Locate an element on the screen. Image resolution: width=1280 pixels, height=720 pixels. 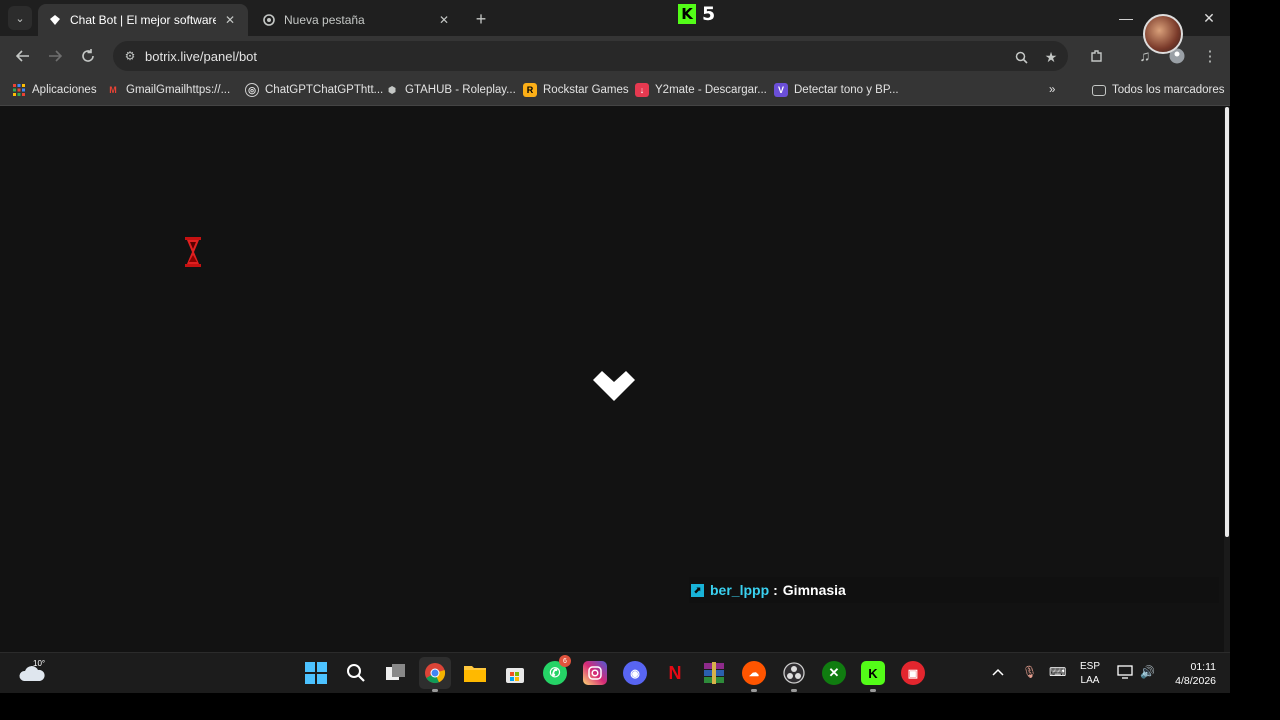
bookmark-apps: Aplicaciones is located at coordinates (54, 90).